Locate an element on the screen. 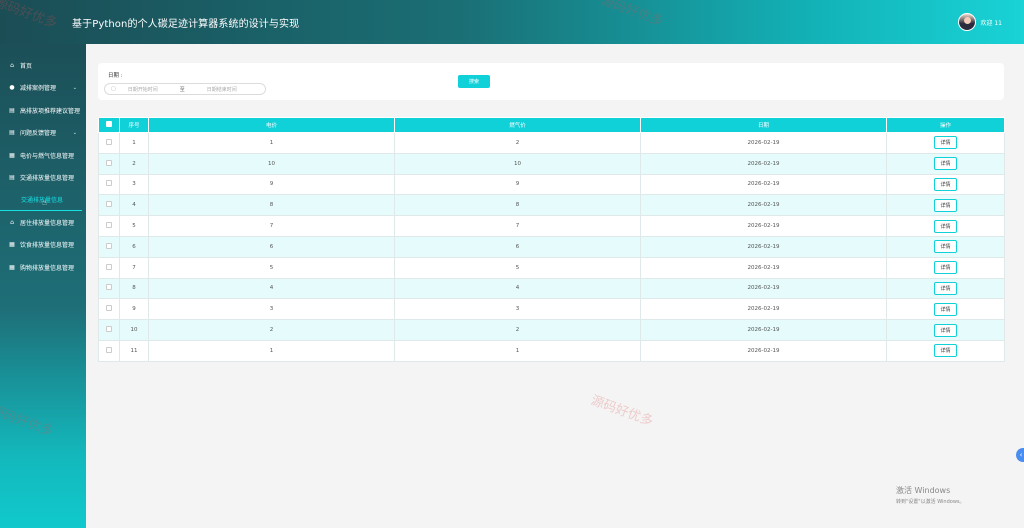 The width and height of the screenshot is (1024, 528). list-icon: ▤ is located at coordinates (12, 133).